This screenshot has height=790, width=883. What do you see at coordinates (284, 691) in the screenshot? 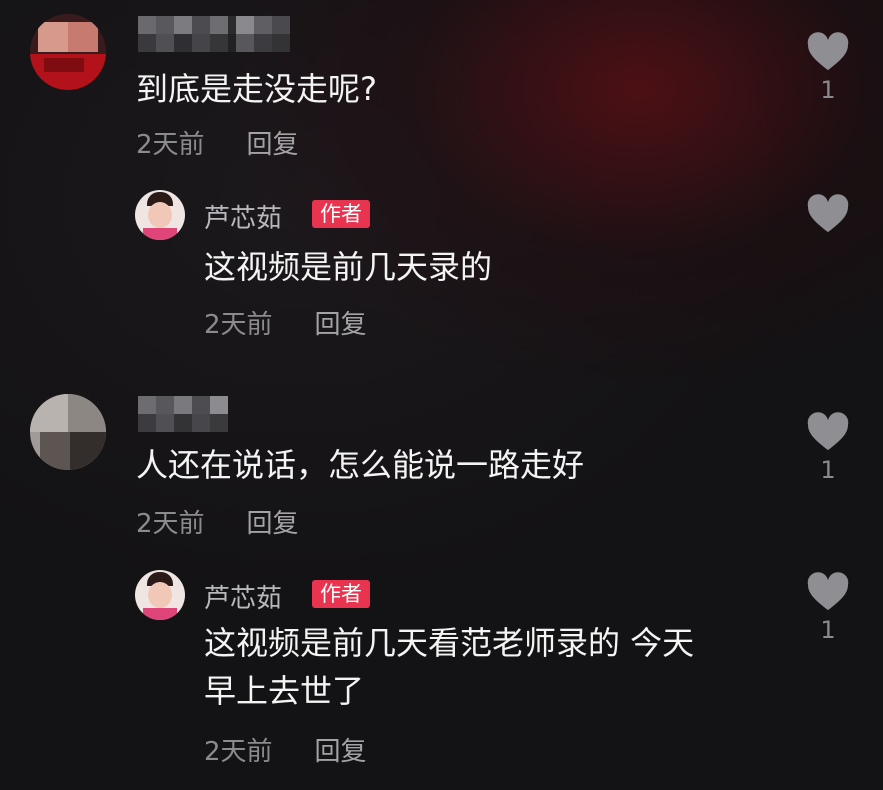
I see `reply-text-line2: 早上去世了` at bounding box center [284, 691].